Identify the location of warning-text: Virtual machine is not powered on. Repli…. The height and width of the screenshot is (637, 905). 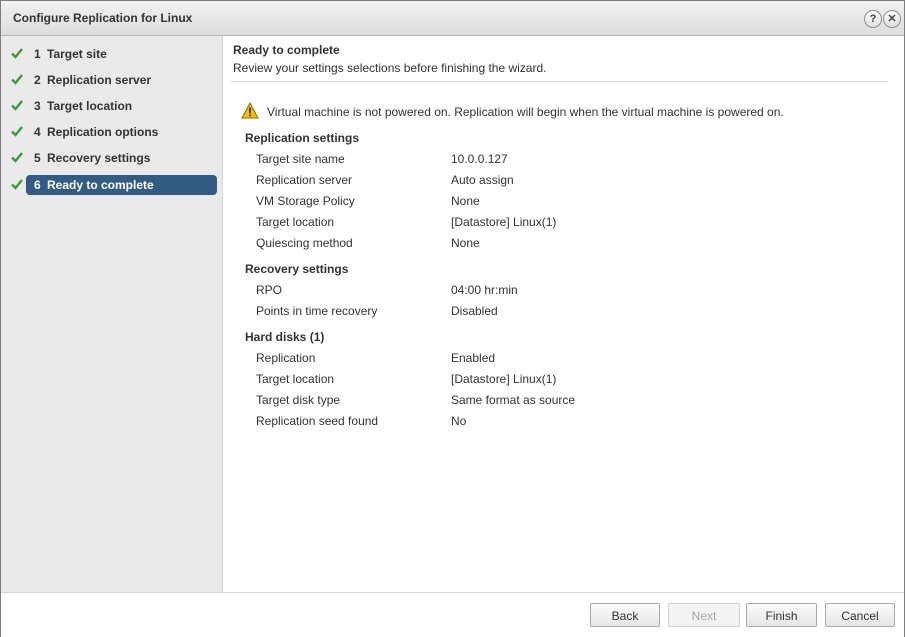
(525, 112).